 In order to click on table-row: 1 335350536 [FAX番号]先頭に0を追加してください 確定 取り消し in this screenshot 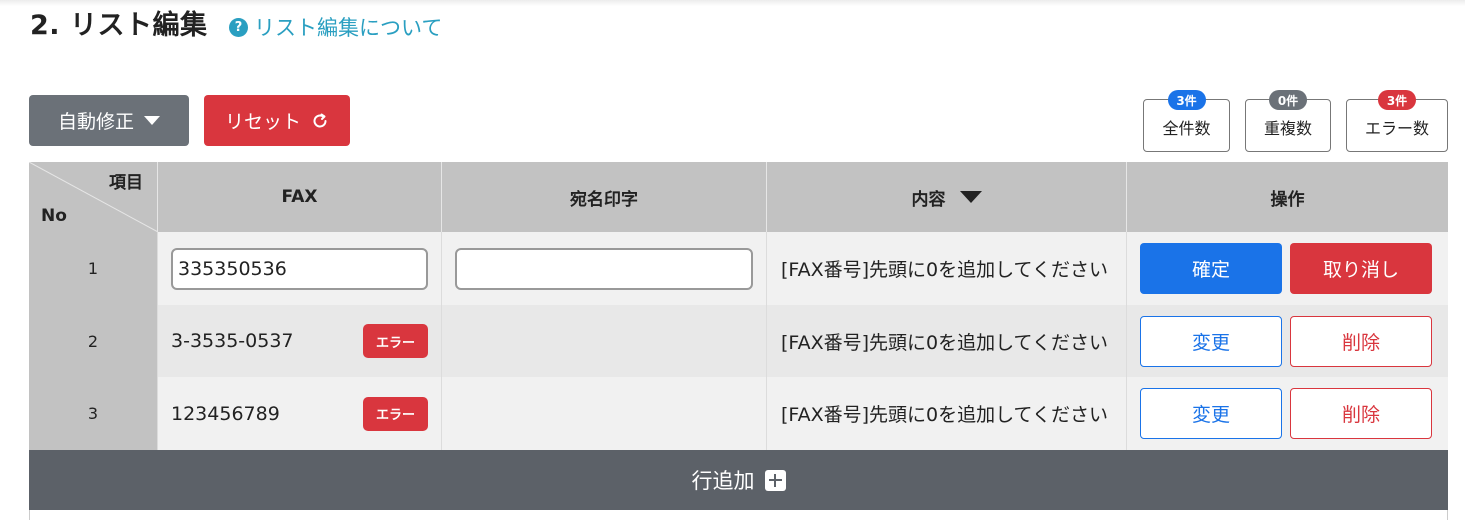, I will do `click(738, 268)`.